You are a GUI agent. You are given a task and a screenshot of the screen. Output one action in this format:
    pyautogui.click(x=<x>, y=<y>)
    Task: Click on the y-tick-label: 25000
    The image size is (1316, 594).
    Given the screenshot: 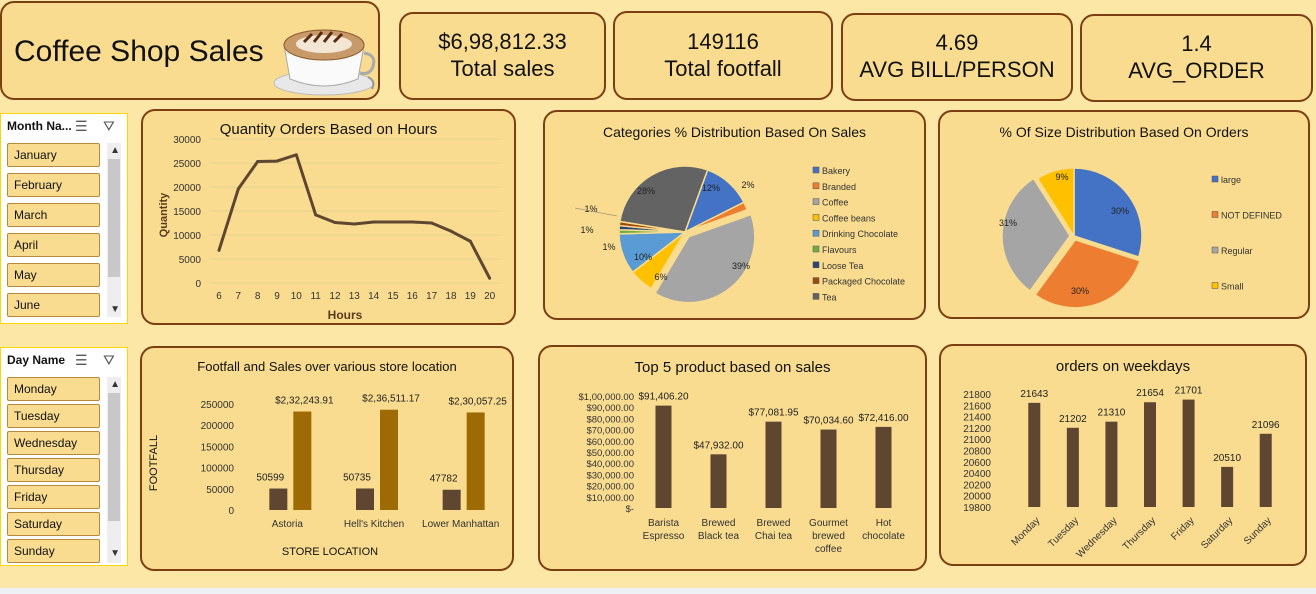 What is the action you would take?
    pyautogui.click(x=187, y=164)
    